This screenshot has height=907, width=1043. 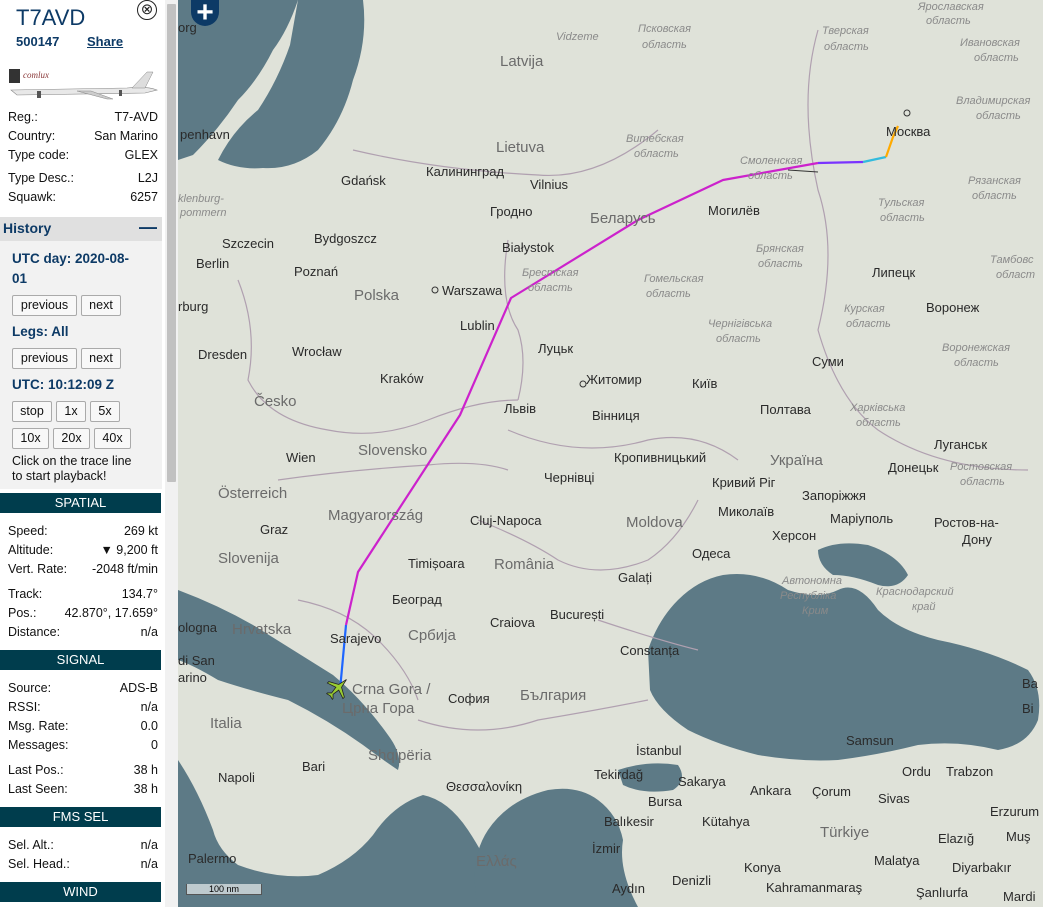 What do you see at coordinates (786, 409) in the screenshot?
I see `city-label: Полтава` at bounding box center [786, 409].